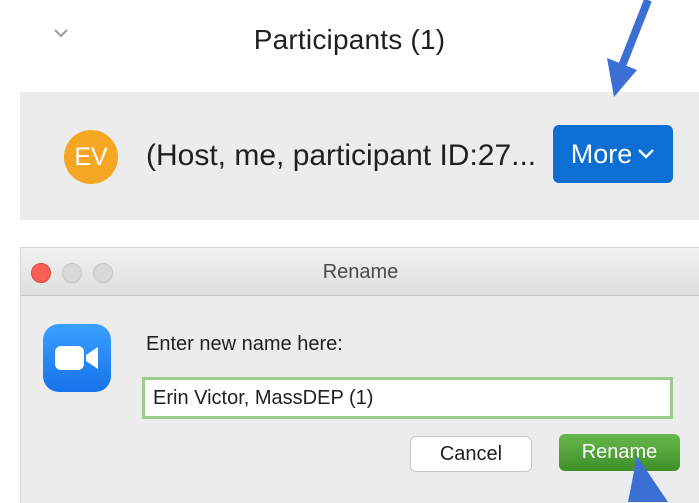 The width and height of the screenshot is (699, 503). What do you see at coordinates (646, 154) in the screenshot?
I see `chevron-down-icon` at bounding box center [646, 154].